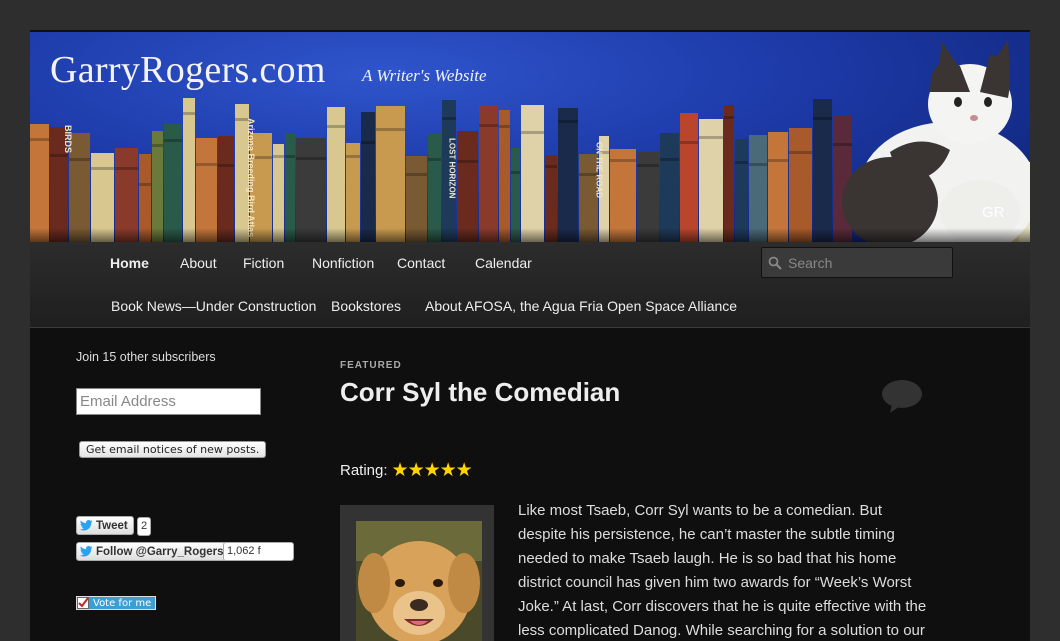  I want to click on book-spine-horizon: LOST HORIZON, so click(452, 168).